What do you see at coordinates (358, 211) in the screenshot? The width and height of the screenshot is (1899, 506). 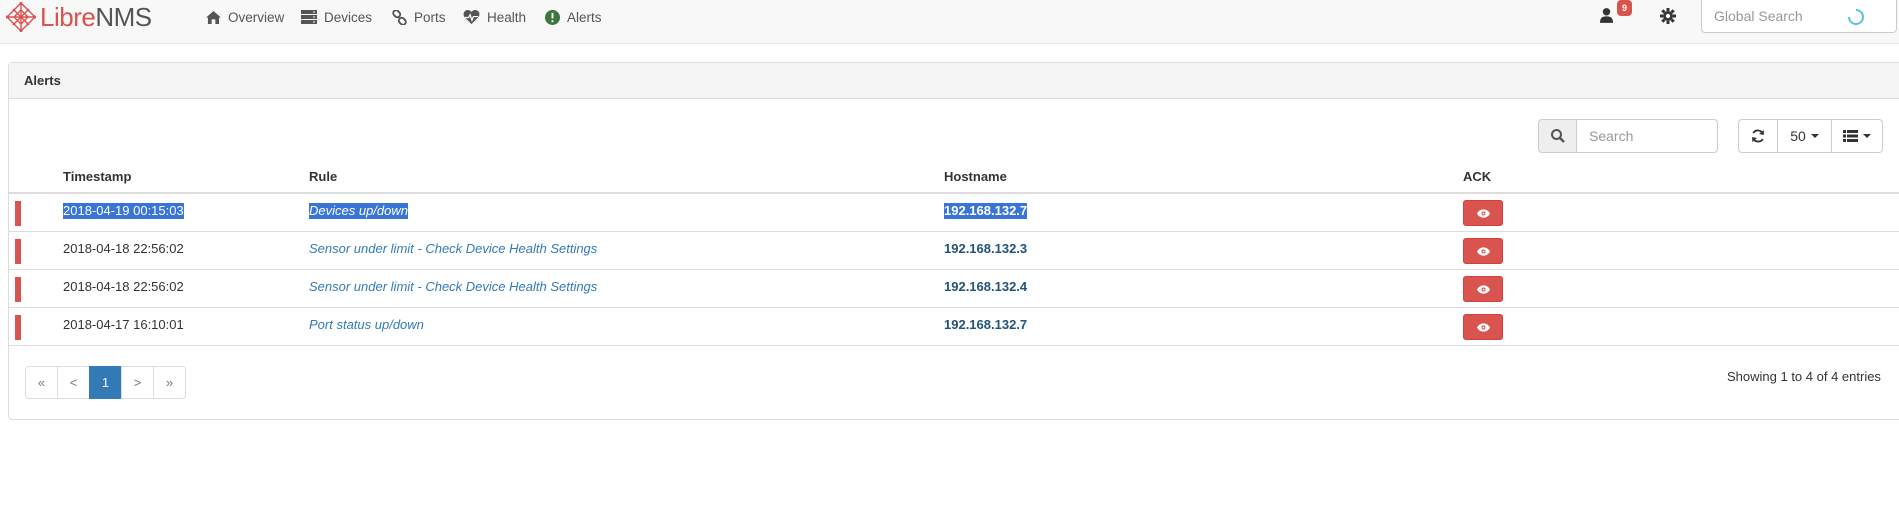 I see `alert-rule-link: Devices up/down` at bounding box center [358, 211].